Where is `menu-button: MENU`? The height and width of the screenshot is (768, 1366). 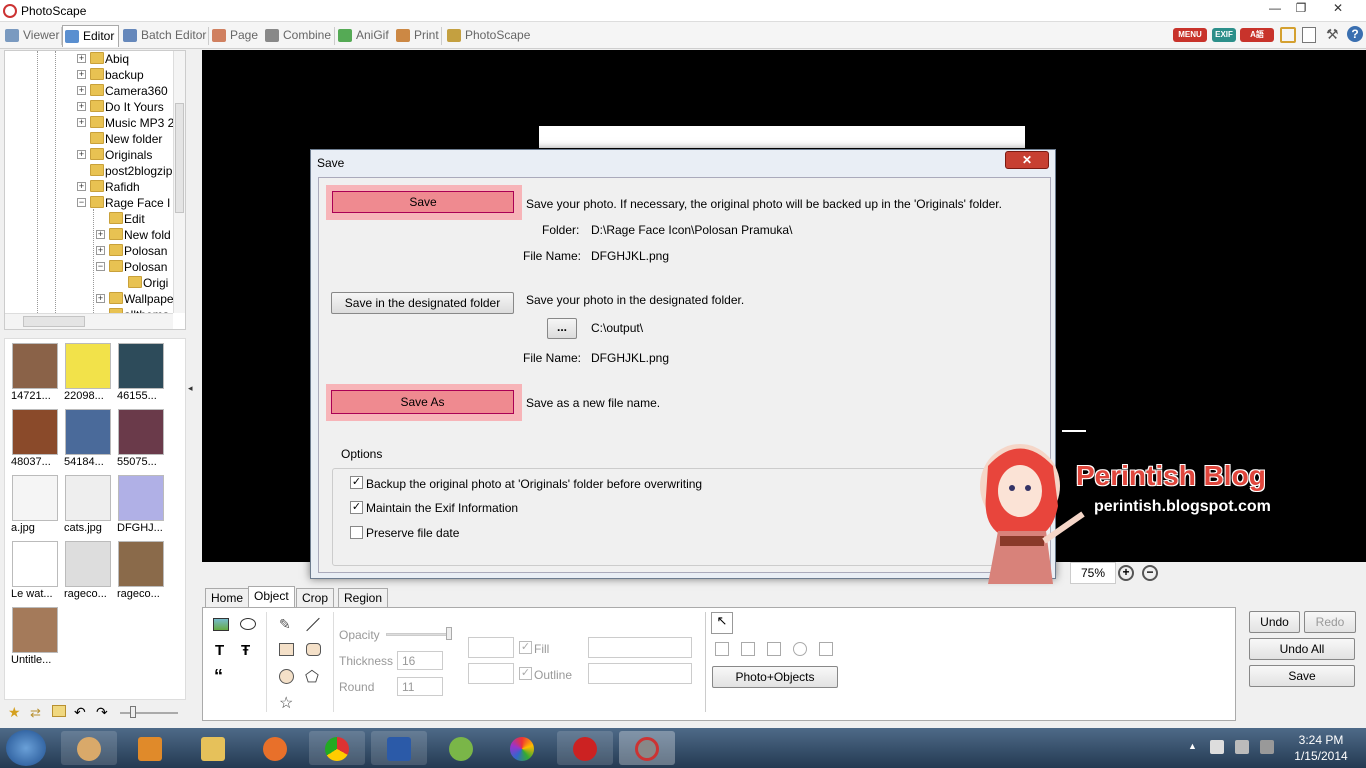
menu-button: MENU is located at coordinates (1190, 35).